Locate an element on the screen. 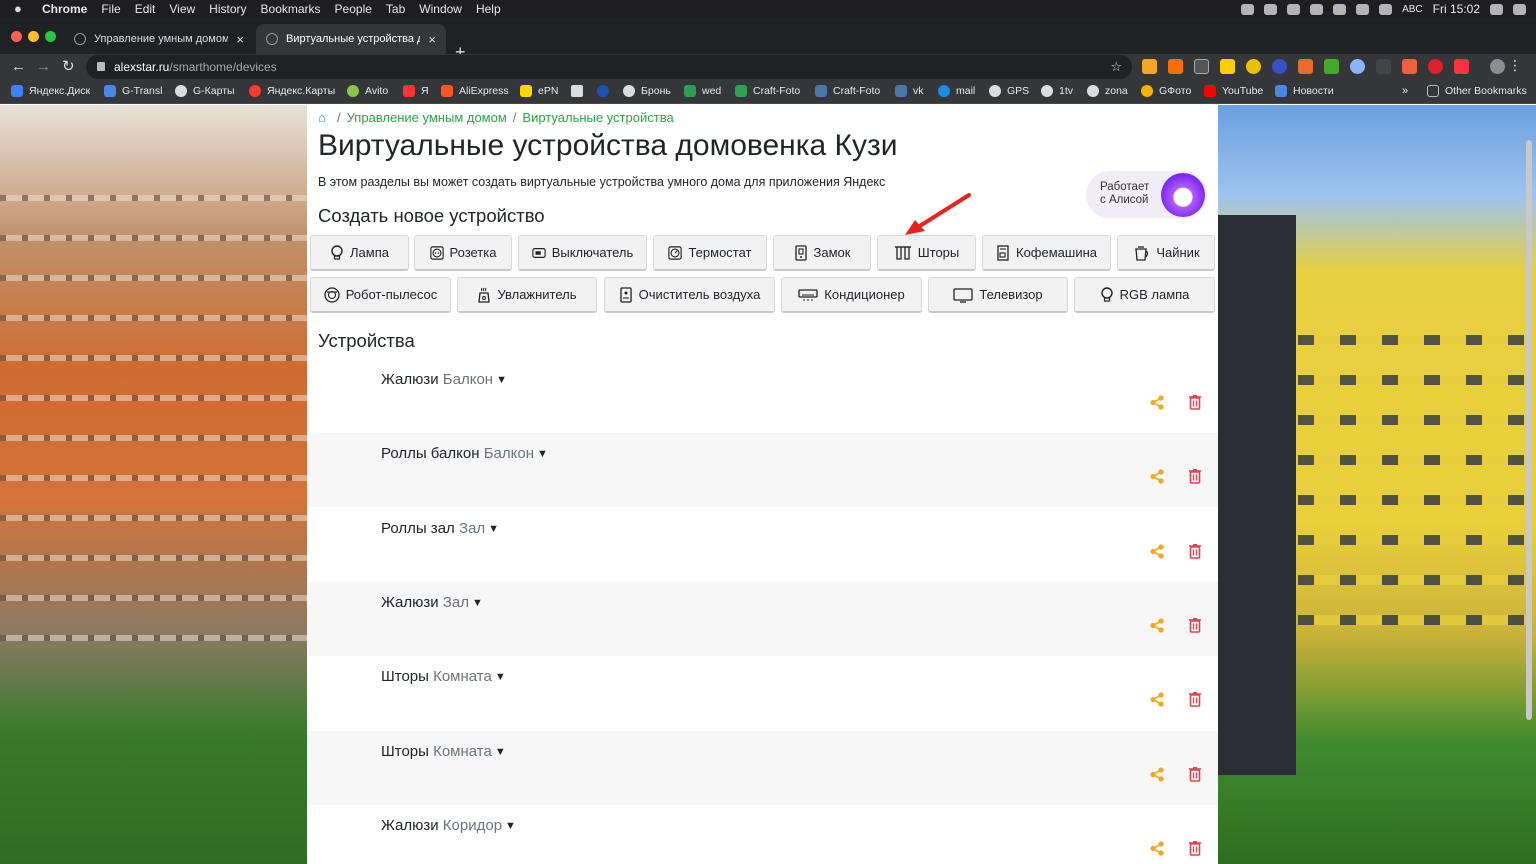 Image resolution: width=1536 pixels, height=864 pixels. minimize-window-button is located at coordinates (33, 36).